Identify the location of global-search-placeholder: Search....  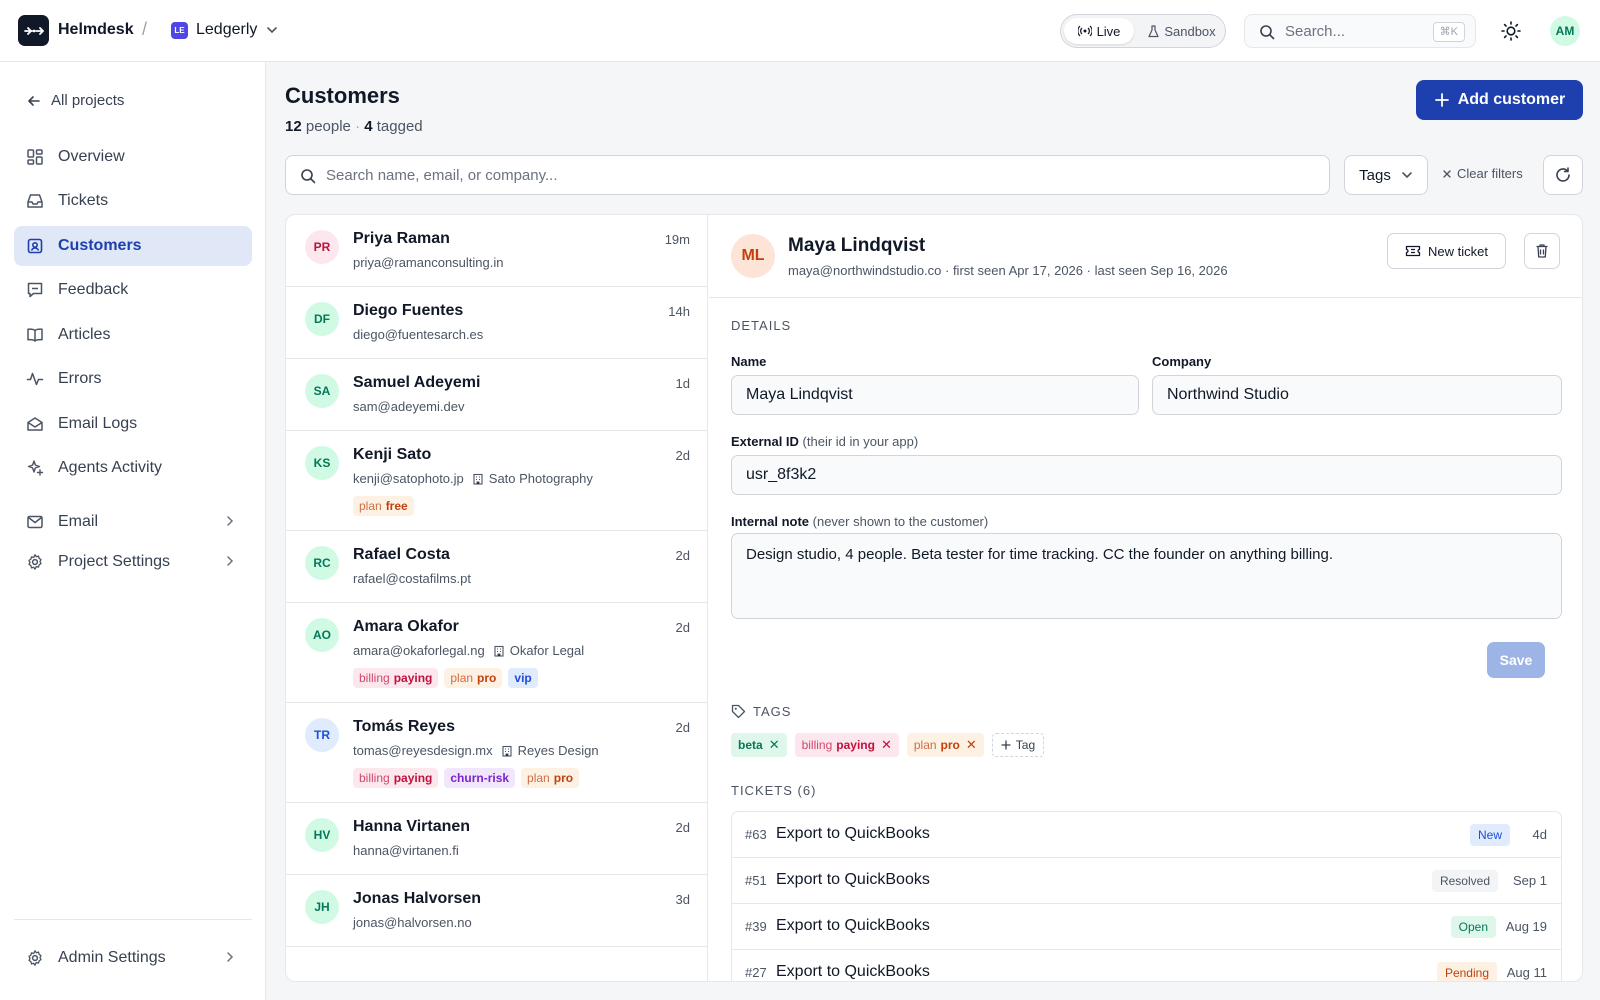
(1315, 31).